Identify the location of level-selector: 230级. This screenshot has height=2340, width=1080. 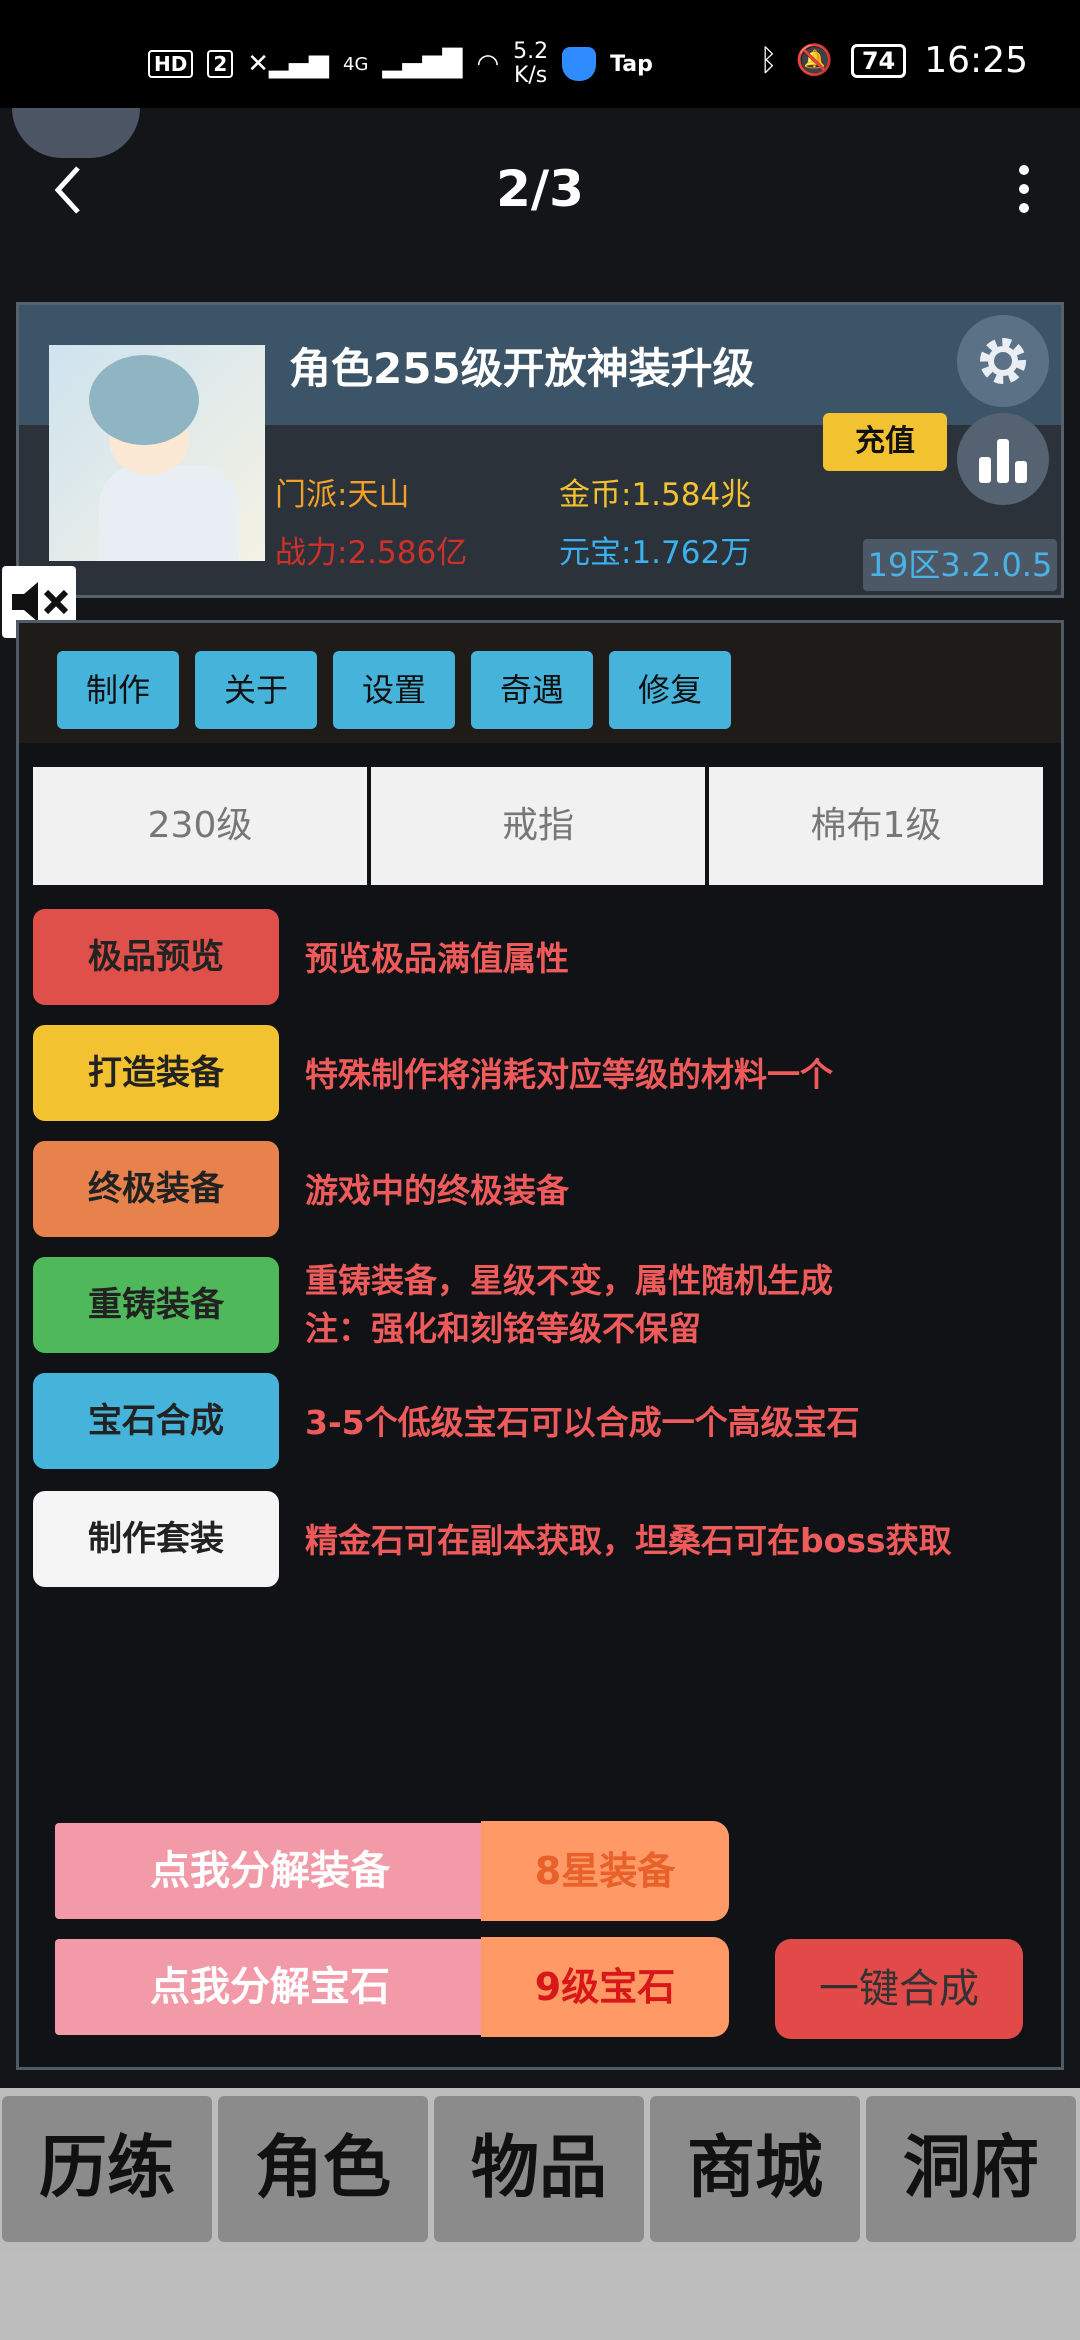
(200, 826).